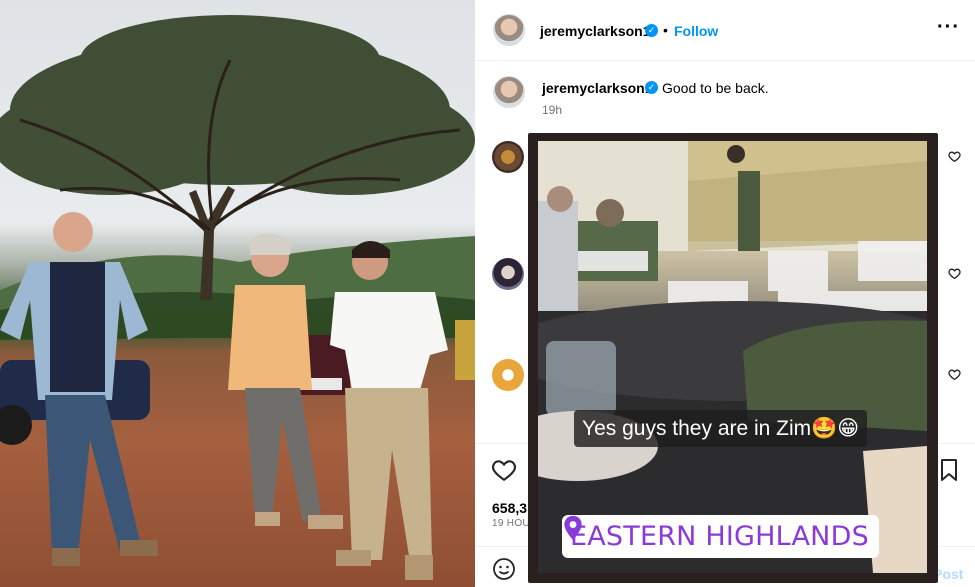  I want to click on post-time-ago: 19 HOU, so click(511, 523).